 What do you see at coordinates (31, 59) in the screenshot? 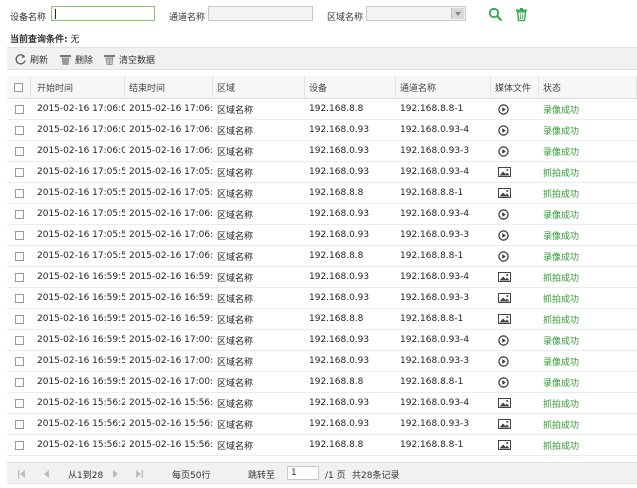
I see `refresh-button: 刷新` at bounding box center [31, 59].